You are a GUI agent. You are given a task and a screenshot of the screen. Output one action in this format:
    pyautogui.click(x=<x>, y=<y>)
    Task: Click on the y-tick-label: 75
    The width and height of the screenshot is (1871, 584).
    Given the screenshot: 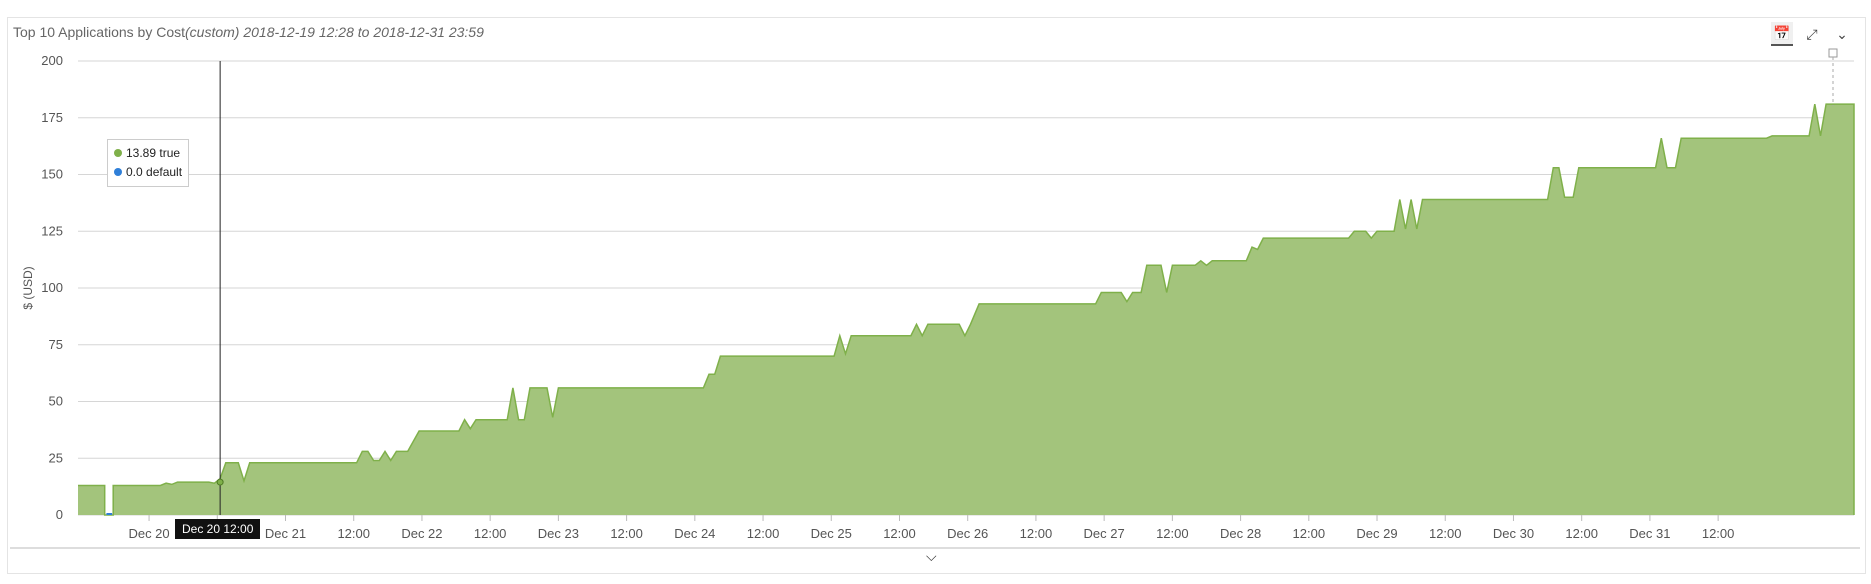 What is the action you would take?
    pyautogui.click(x=56, y=344)
    